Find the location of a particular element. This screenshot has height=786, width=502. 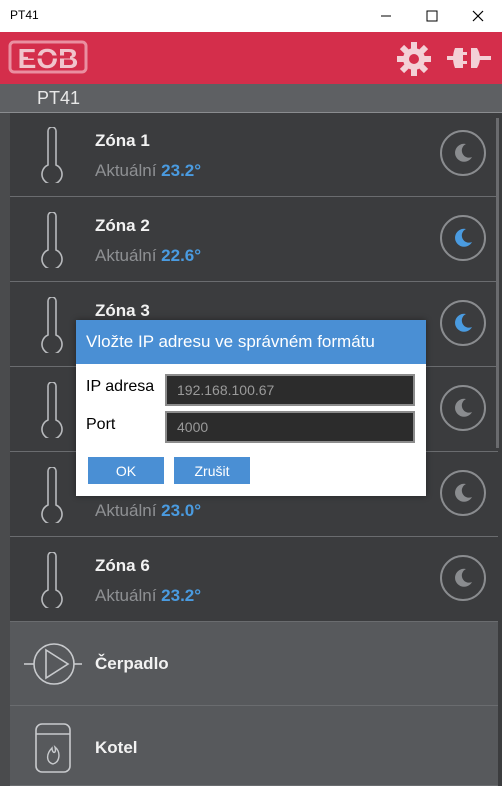

zone-row-2: Zóna 2 Aktuální 22.6° is located at coordinates (254, 240).